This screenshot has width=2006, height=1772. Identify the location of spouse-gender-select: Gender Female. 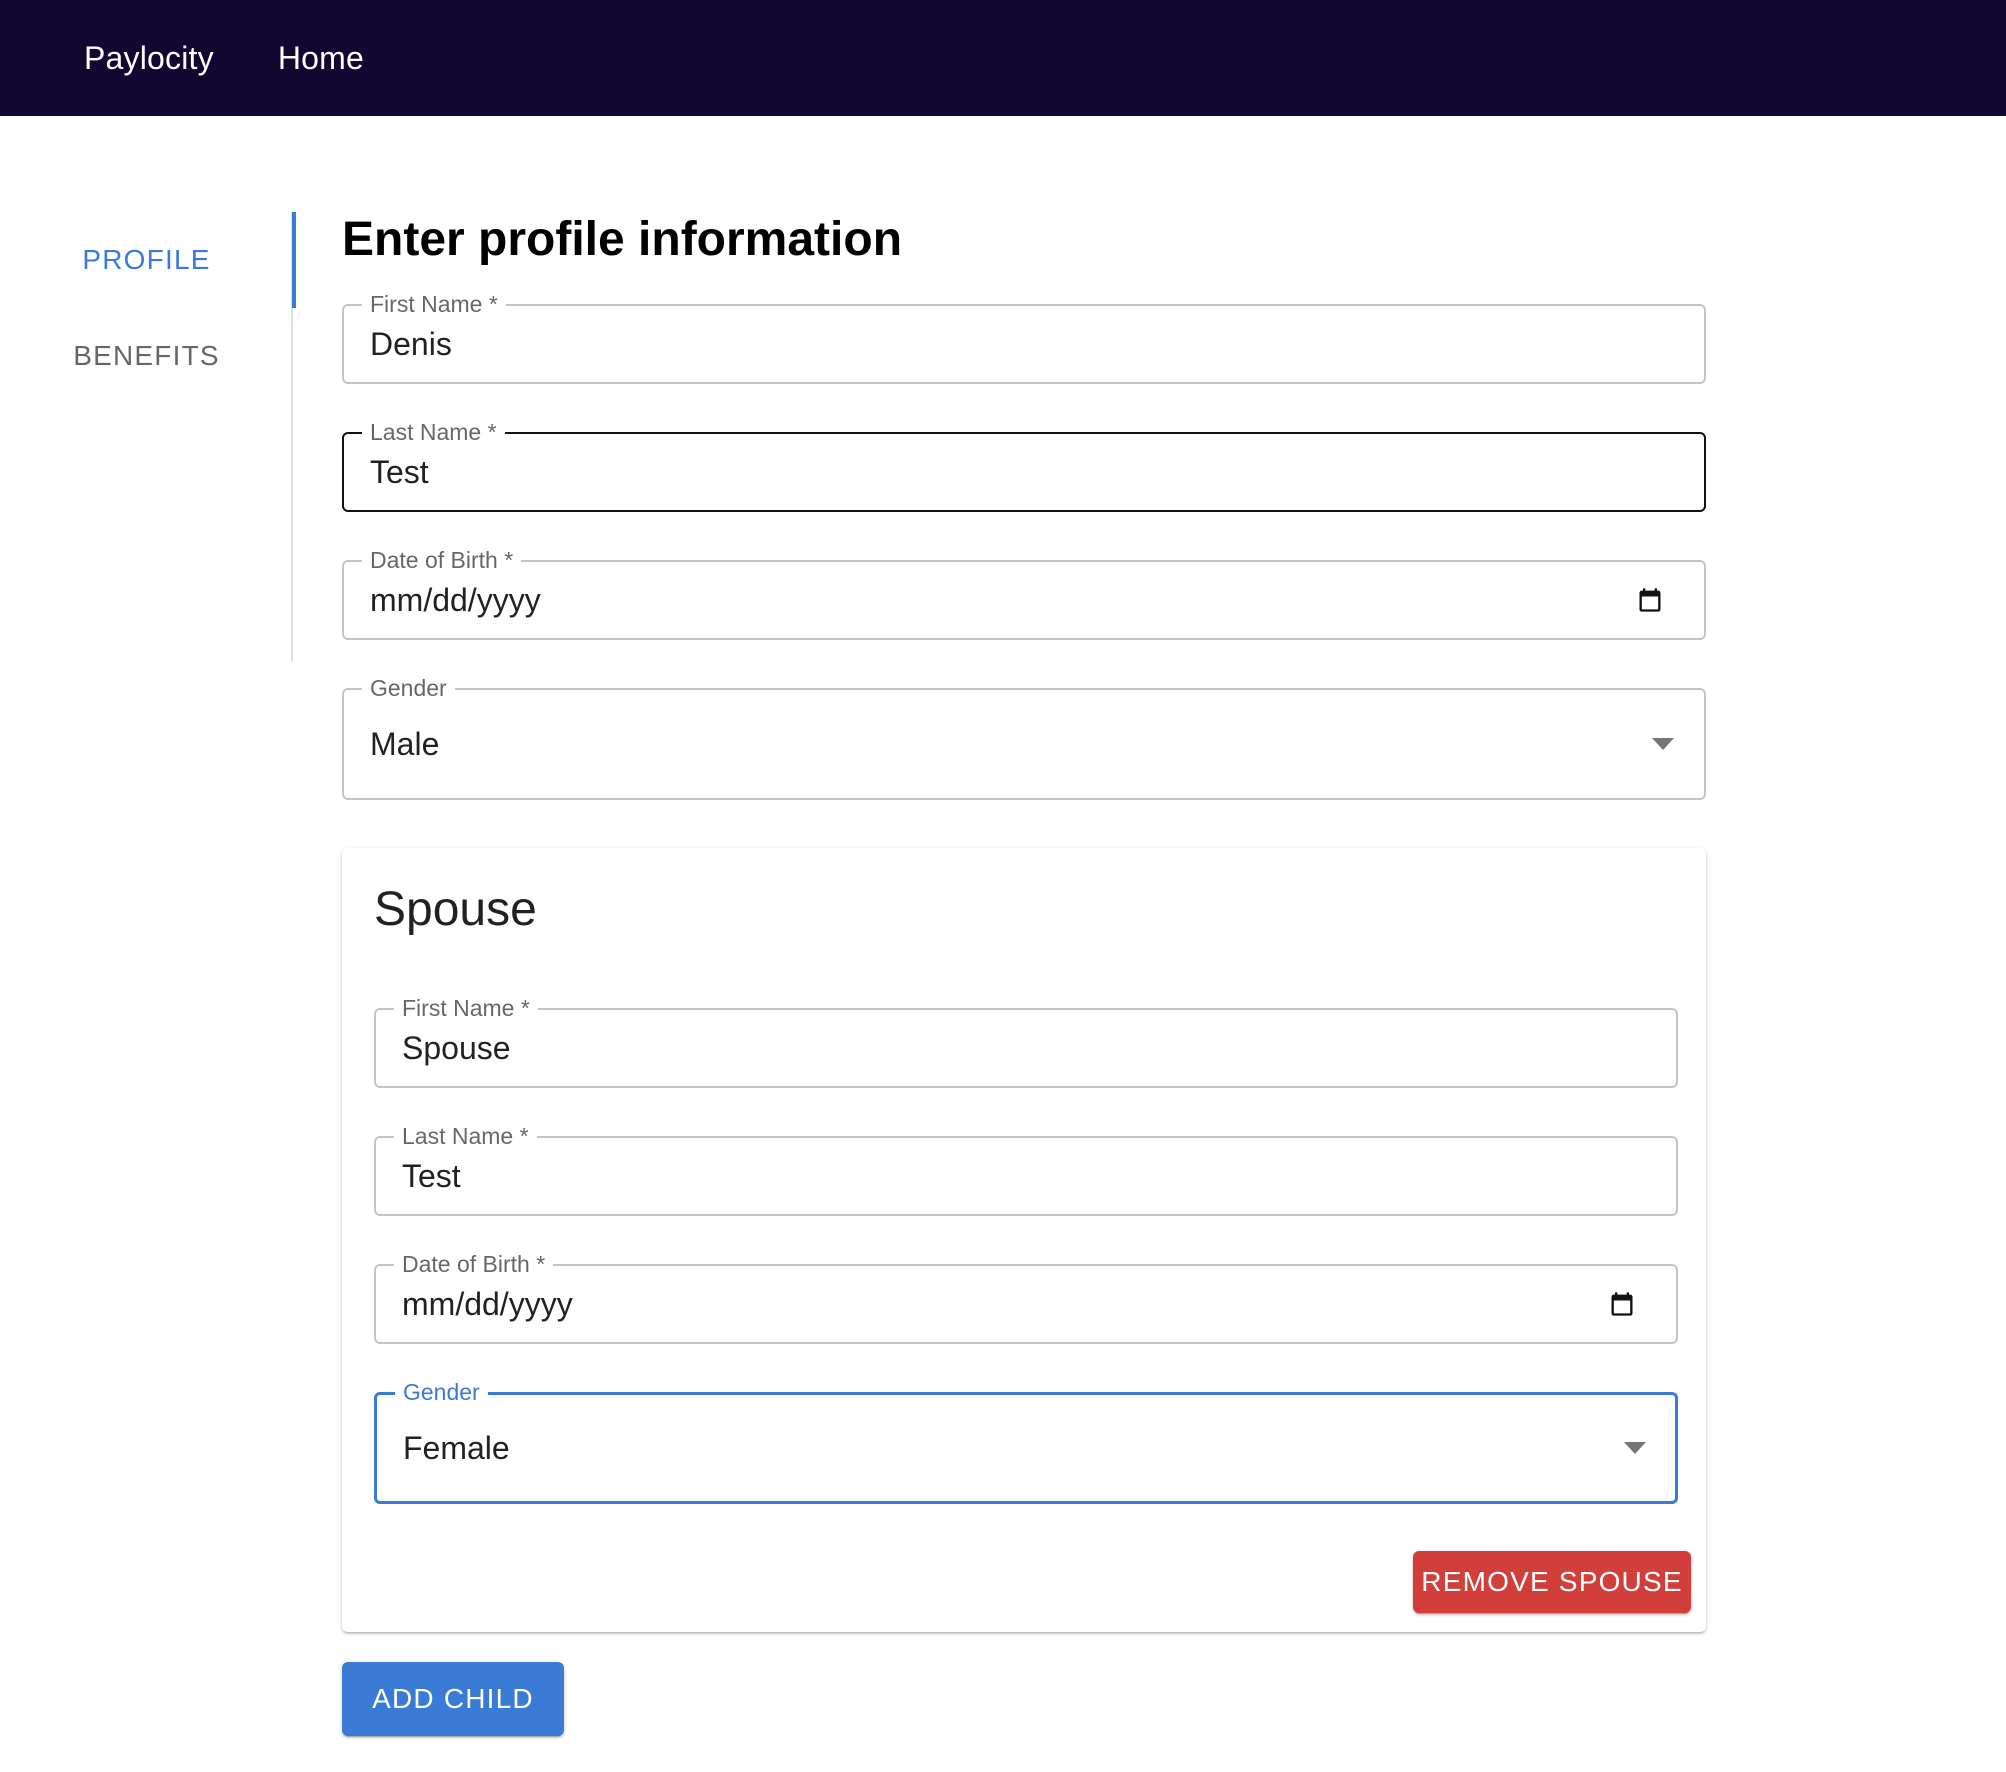
(1026, 1441).